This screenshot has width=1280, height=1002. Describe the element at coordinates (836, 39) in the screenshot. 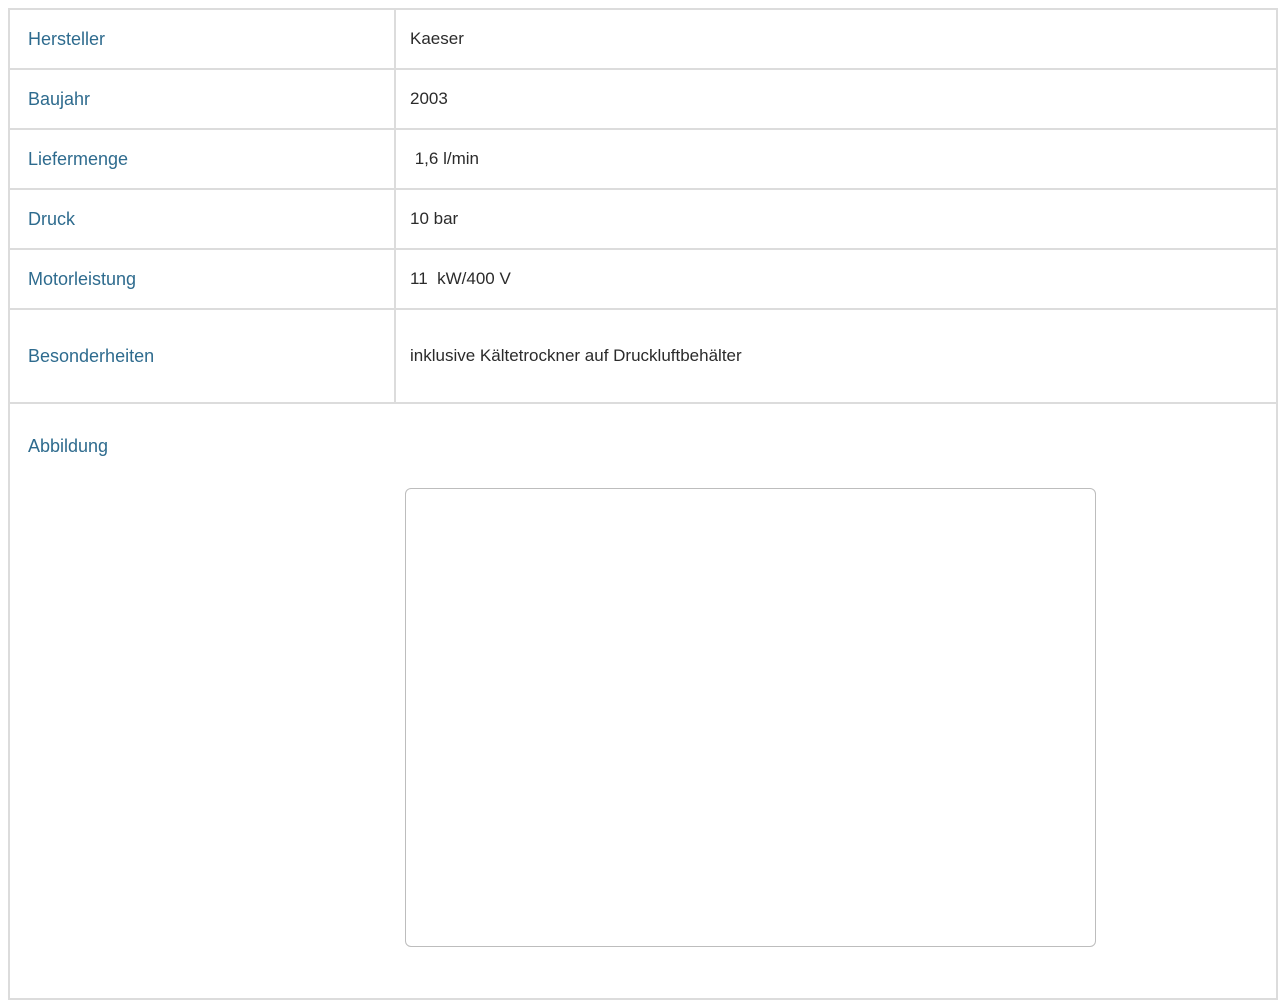

I see `spec-value: Kaeser` at that location.